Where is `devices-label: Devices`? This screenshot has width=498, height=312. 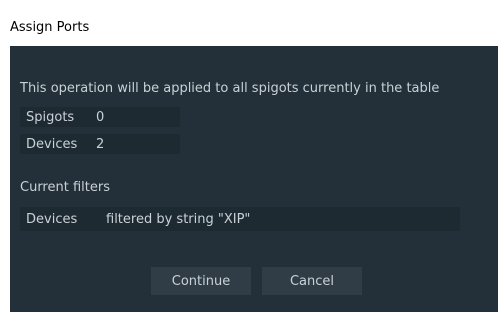
devices-label: Devices is located at coordinates (52, 144).